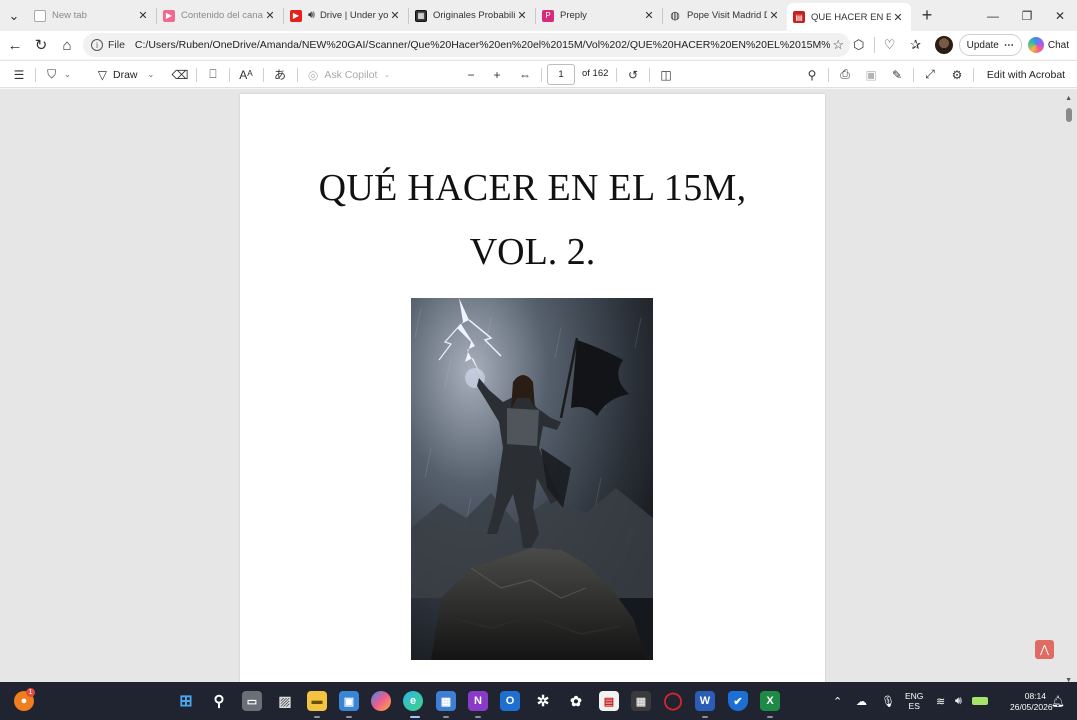 The image size is (1077, 720). Describe the element at coordinates (220, 15) in the screenshot. I see `tab-contenido-del-canal: ▶ Contenido del canal ✕` at that location.